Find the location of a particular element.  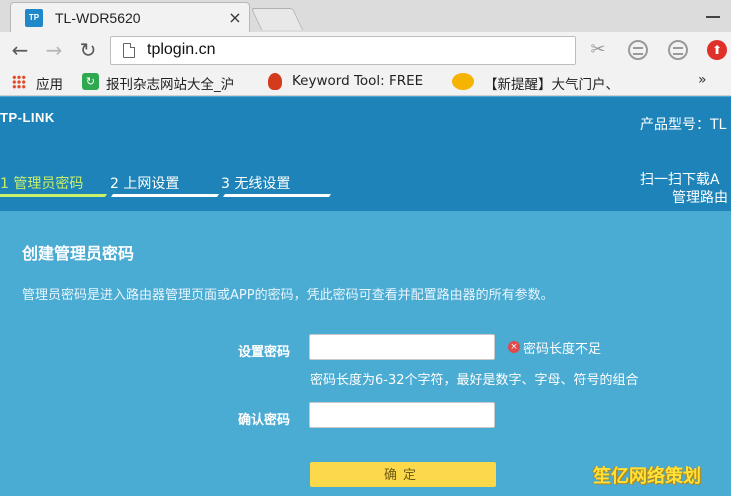

back-arrow-icon: ← is located at coordinates (20, 50).